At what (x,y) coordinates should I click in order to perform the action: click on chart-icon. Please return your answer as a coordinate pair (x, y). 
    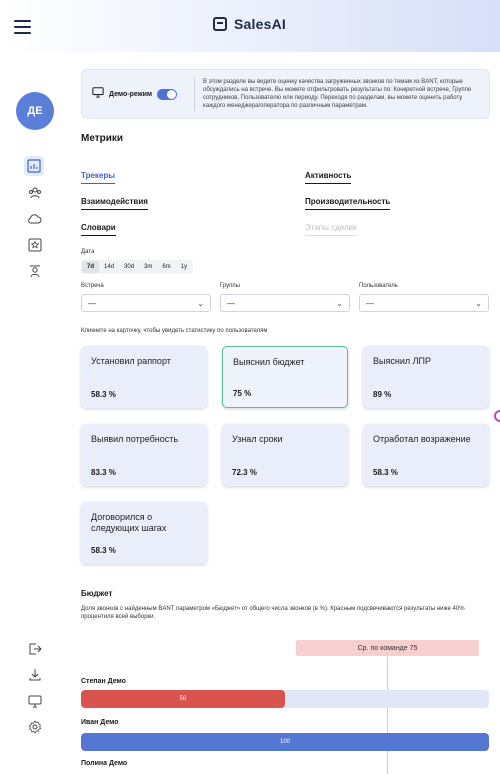
    Looking at the image, I should click on (34, 166).